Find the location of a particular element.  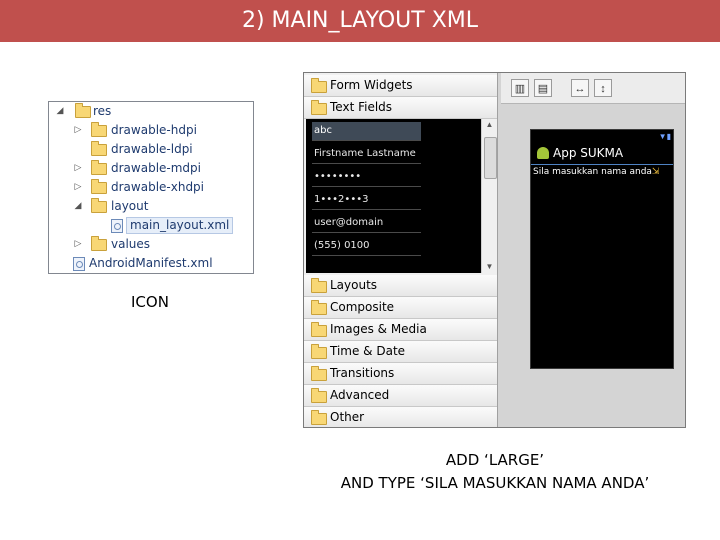

tree-item-label: AndroidManifest.xml is located at coordinates (151, 263).